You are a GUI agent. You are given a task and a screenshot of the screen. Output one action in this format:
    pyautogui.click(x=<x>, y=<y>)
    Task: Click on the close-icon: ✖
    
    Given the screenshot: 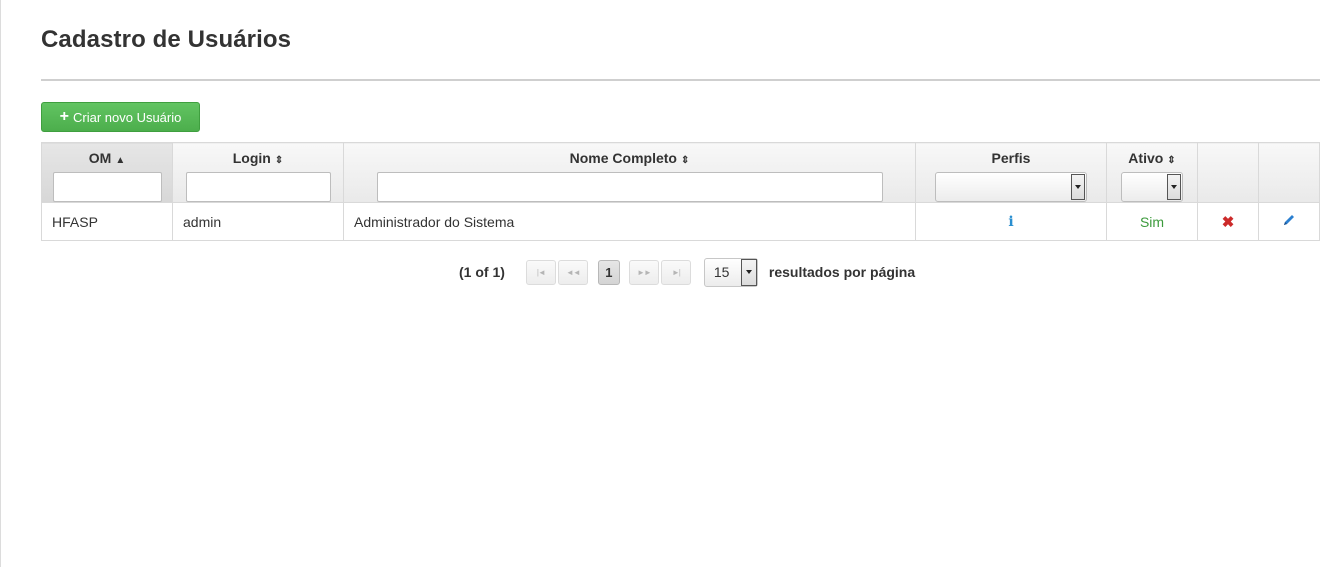 What is the action you would take?
    pyautogui.click(x=1228, y=222)
    